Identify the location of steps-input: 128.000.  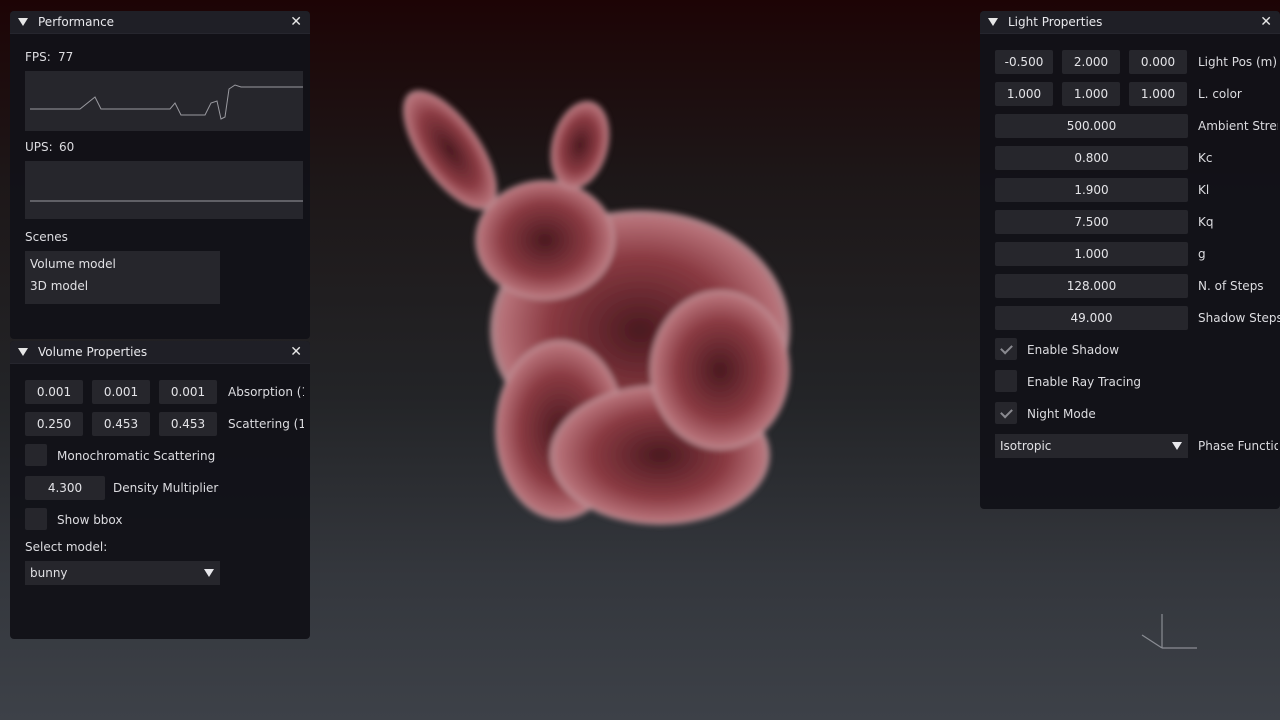
(1091, 286).